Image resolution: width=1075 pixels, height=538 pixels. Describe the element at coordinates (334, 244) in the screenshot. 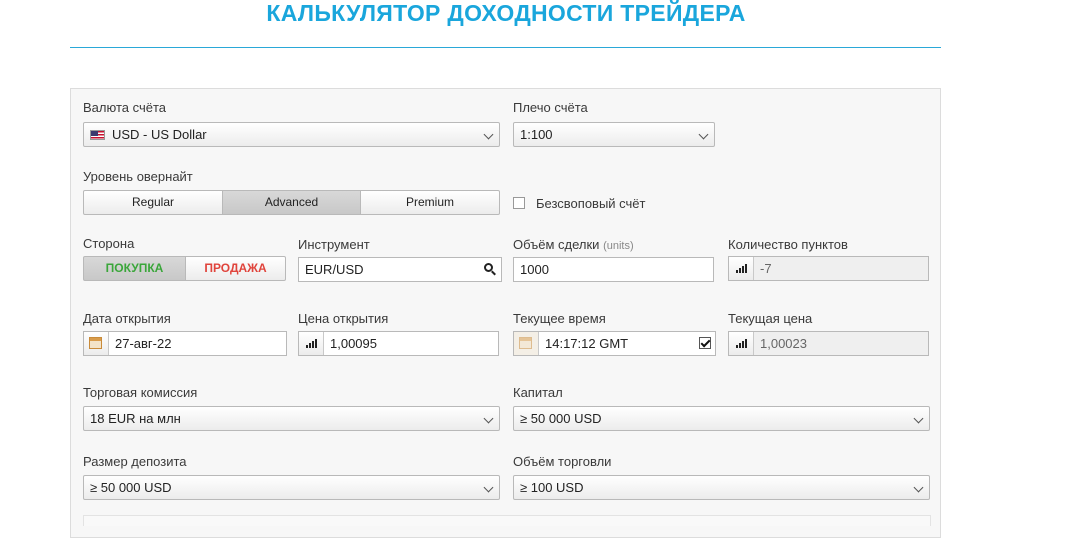

I see `instrument-label: Инструмент` at that location.